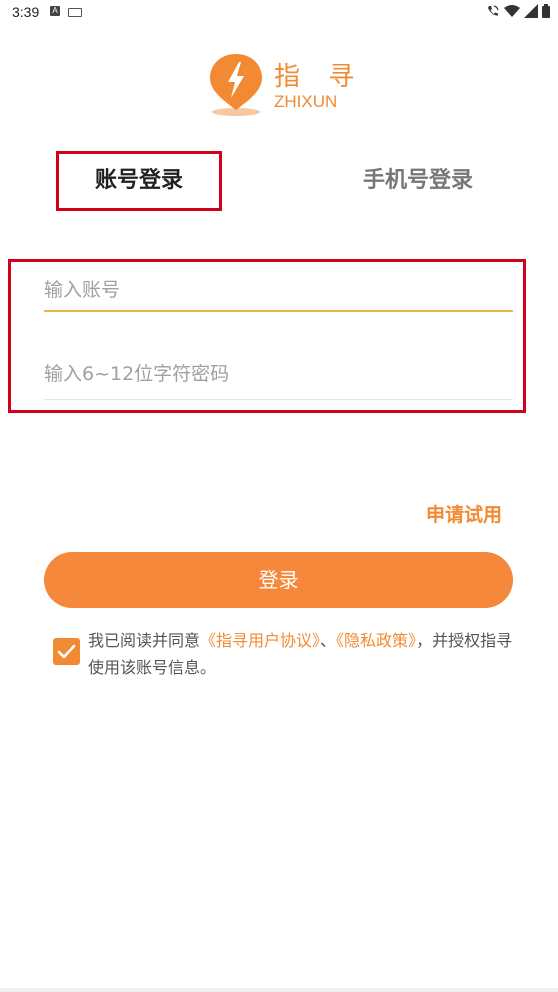  I want to click on password-input-underline, so click(278, 399).